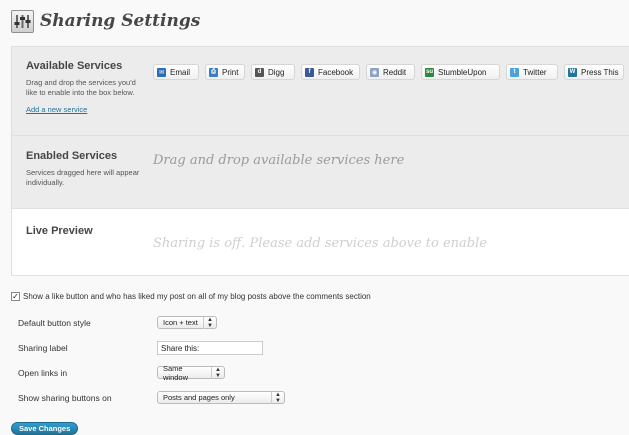 The width and height of the screenshot is (629, 435). I want to click on page-header: Sharing Settings, so click(105, 21).